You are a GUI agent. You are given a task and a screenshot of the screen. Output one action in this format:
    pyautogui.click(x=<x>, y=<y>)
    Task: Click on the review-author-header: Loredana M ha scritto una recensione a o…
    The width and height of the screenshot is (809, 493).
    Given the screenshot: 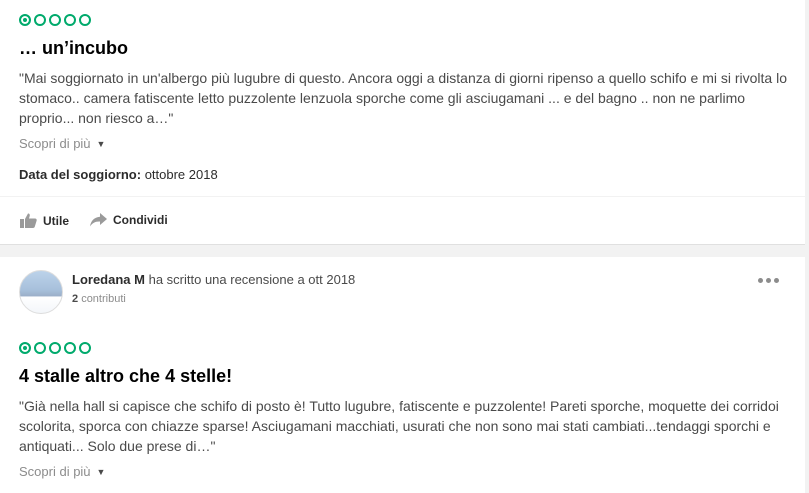 What is the action you would take?
    pyautogui.click(x=402, y=292)
    